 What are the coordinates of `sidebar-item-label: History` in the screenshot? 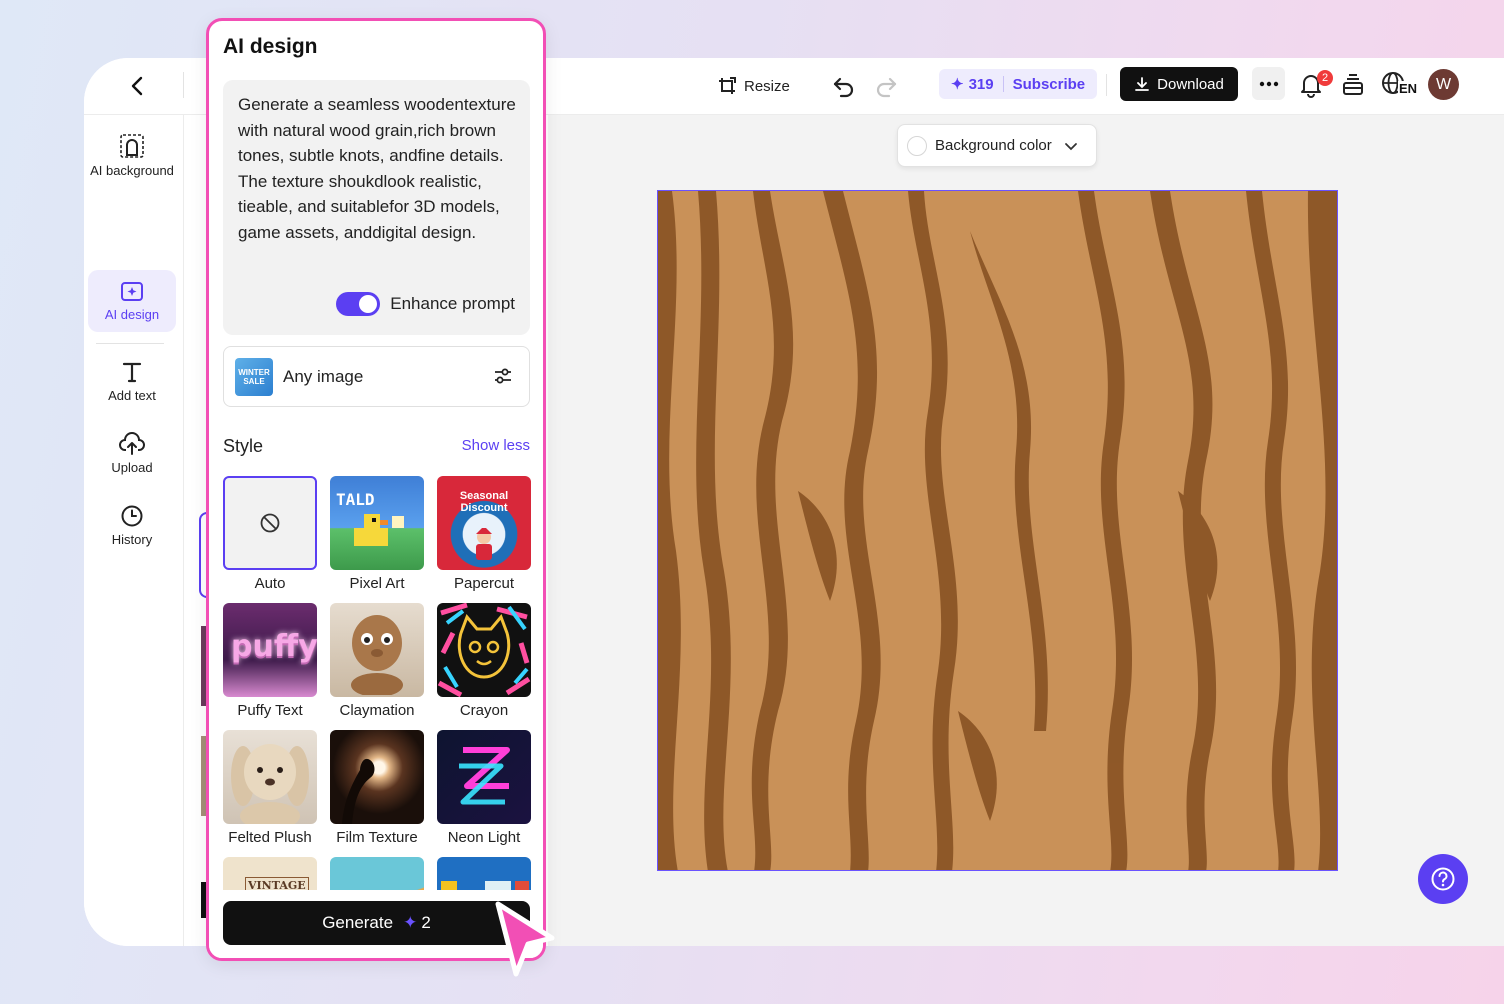 It's located at (132, 539).